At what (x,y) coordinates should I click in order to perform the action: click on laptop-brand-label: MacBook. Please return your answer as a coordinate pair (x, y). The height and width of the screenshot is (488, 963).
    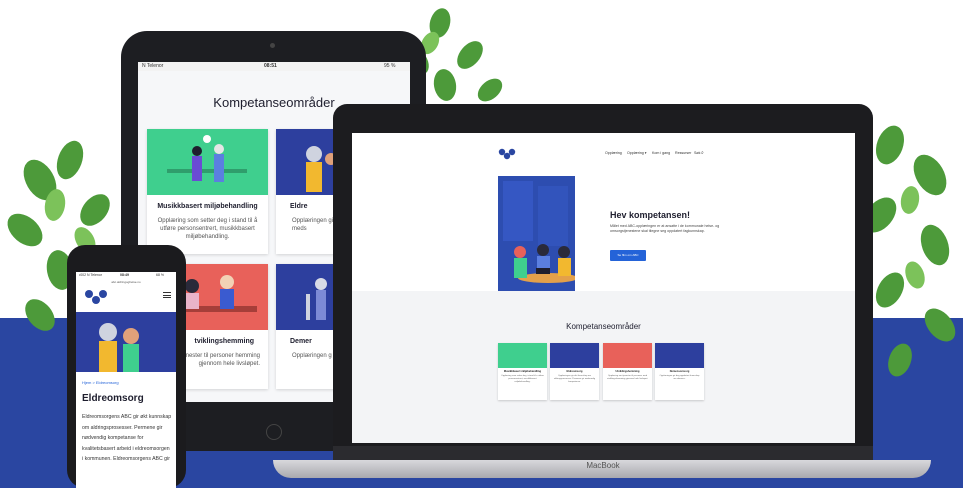
    Looking at the image, I should click on (603, 465).